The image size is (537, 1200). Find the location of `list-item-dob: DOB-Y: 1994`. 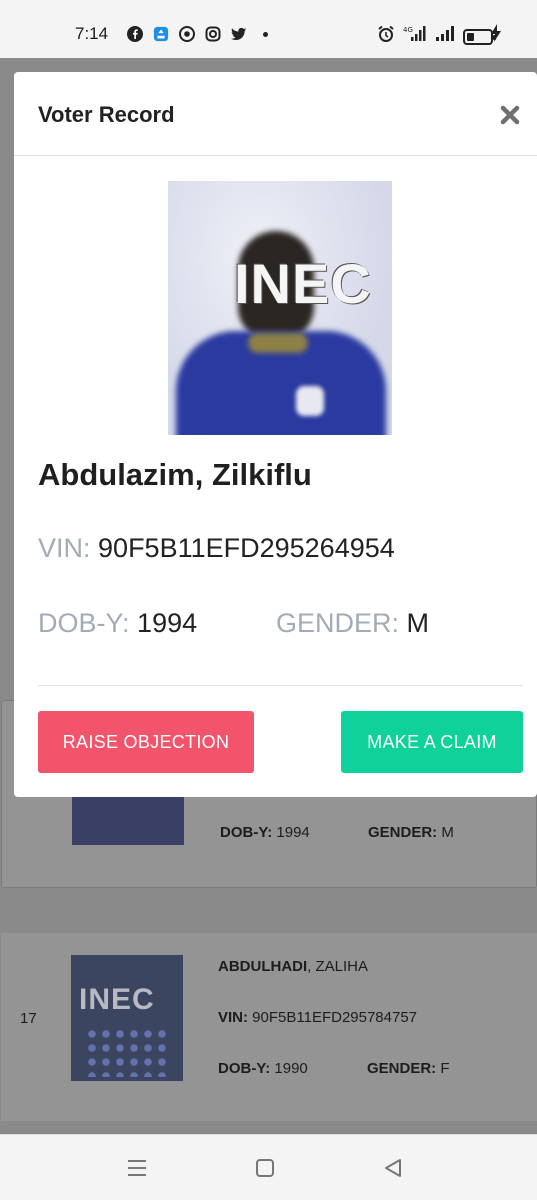

list-item-dob: DOB-Y: 1994 is located at coordinates (265, 832).